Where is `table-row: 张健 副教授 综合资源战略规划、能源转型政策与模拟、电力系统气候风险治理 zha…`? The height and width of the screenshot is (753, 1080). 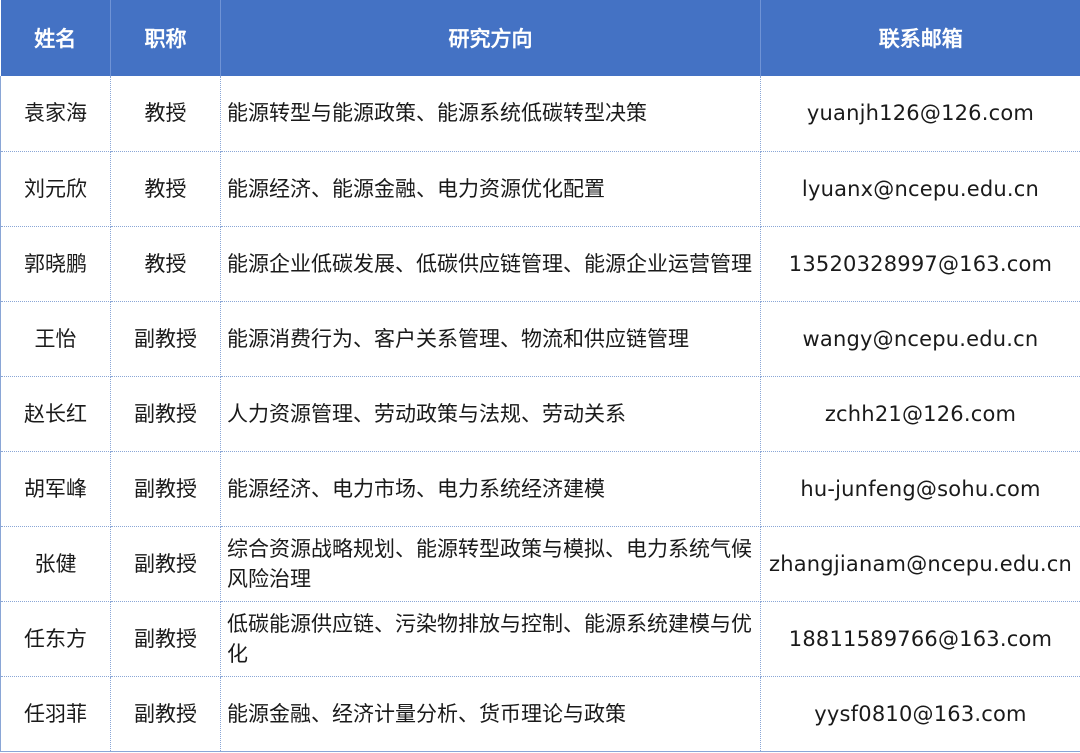 table-row: 张健 副教授 综合资源战略规划、能源转型政策与模拟、电力系统气候风险治理 zha… is located at coordinates (540, 564).